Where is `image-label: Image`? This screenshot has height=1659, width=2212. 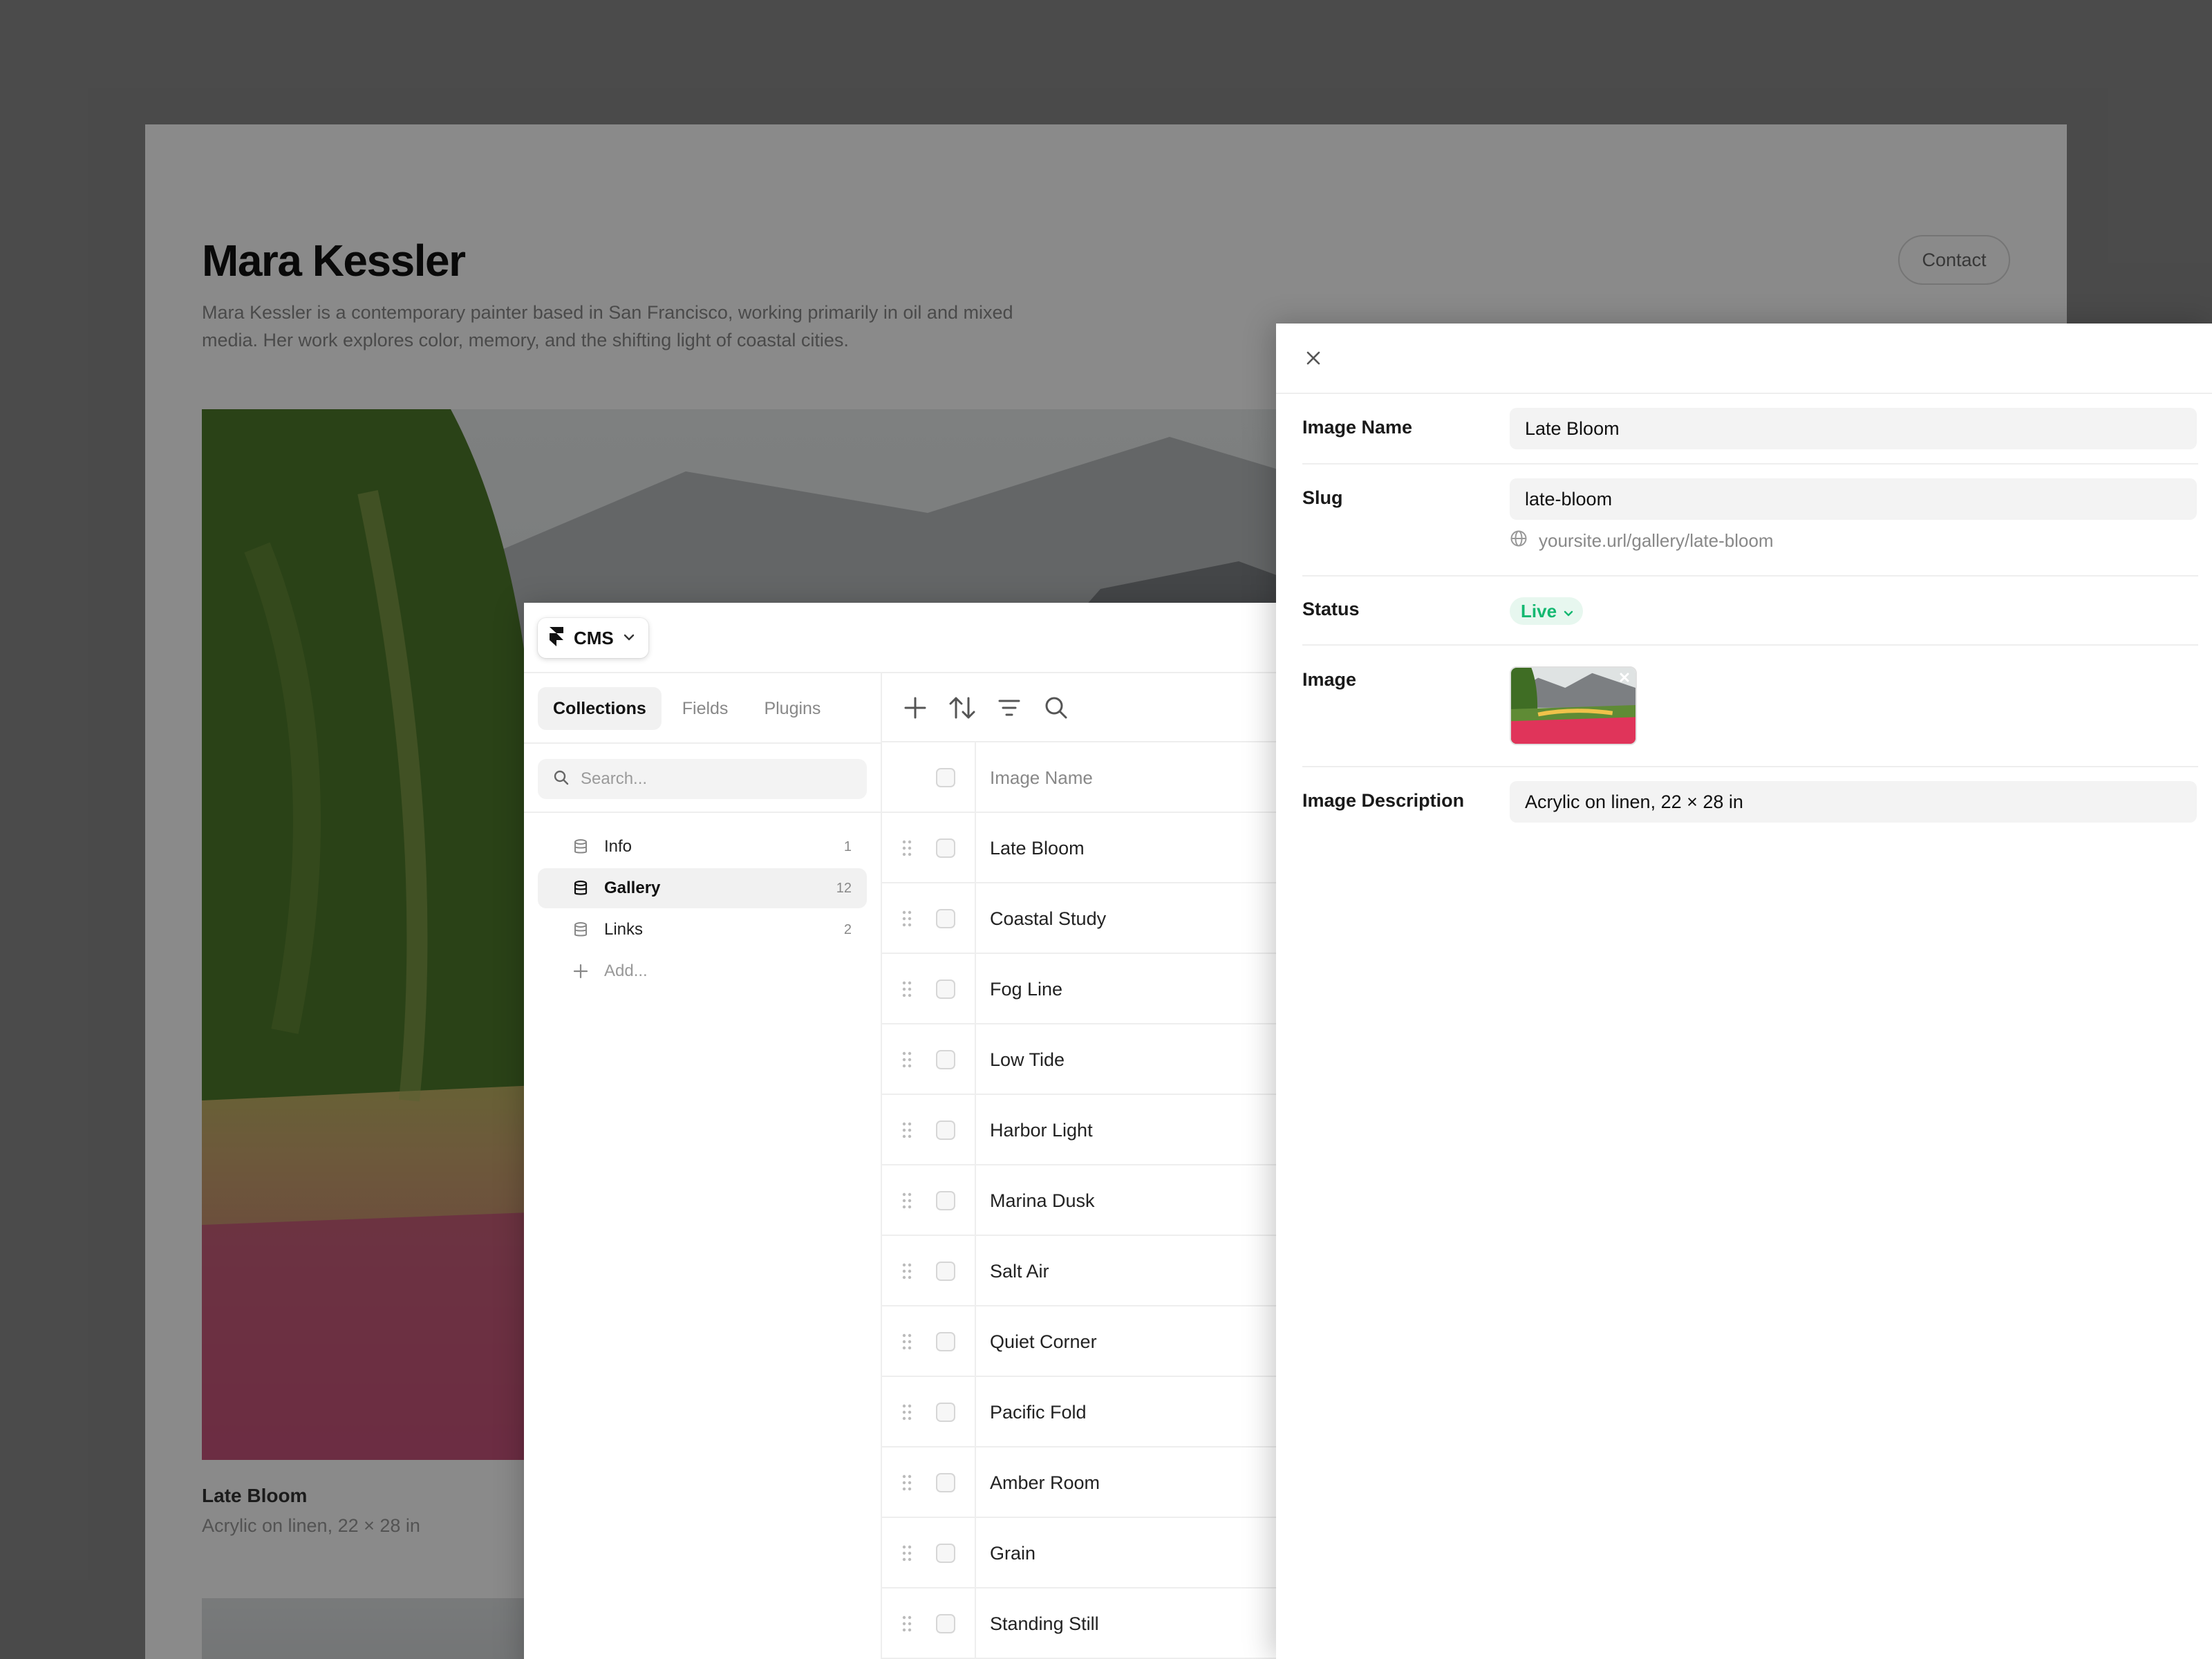
image-label: Image is located at coordinates (1330, 679).